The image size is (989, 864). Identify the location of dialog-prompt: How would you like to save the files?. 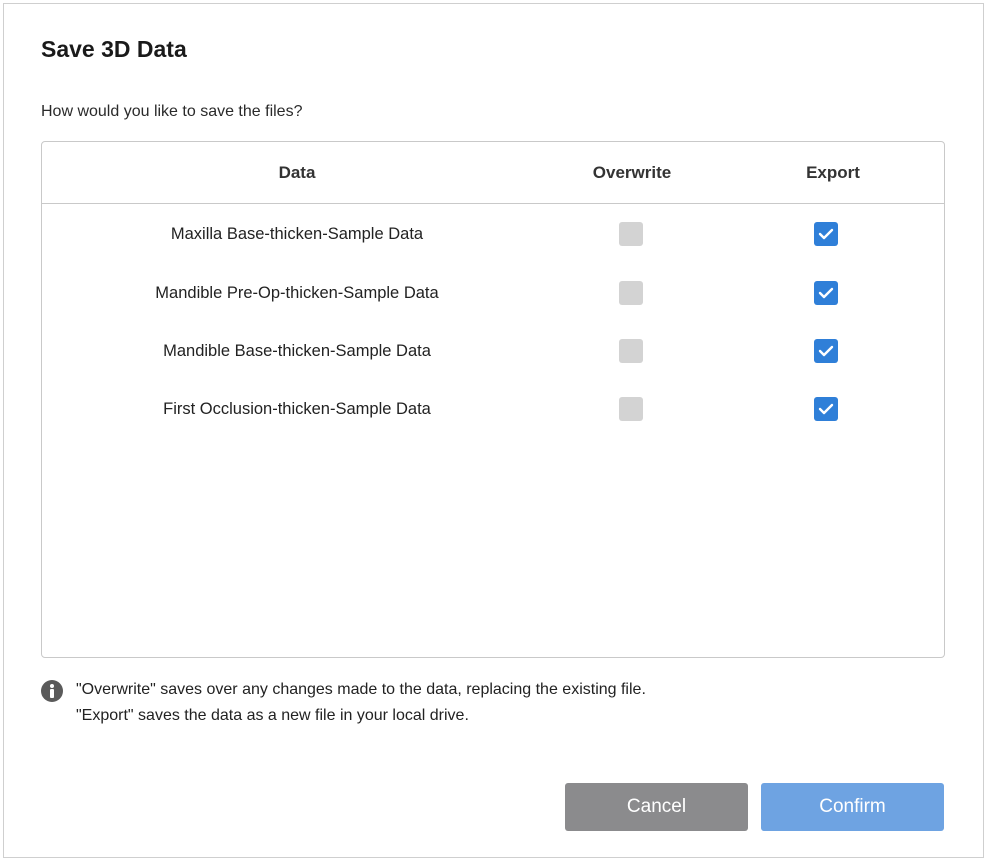
(172, 111).